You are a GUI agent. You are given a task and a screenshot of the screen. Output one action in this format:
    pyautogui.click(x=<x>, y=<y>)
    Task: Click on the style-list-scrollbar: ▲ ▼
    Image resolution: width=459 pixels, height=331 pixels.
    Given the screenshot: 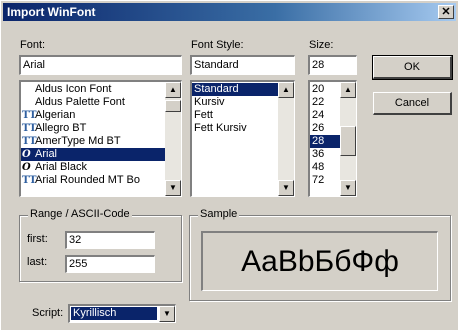 What is the action you would take?
    pyautogui.click(x=286, y=139)
    